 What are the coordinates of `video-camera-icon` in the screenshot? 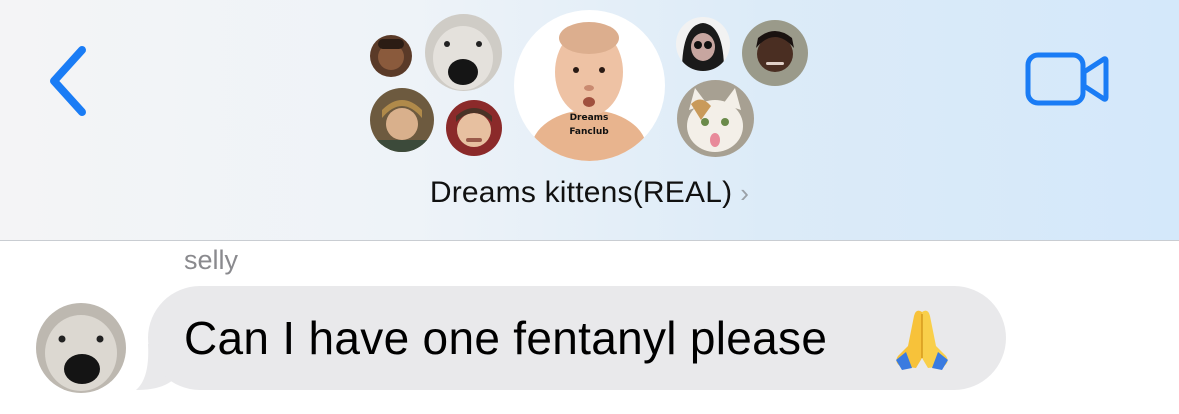 It's located at (1067, 79).